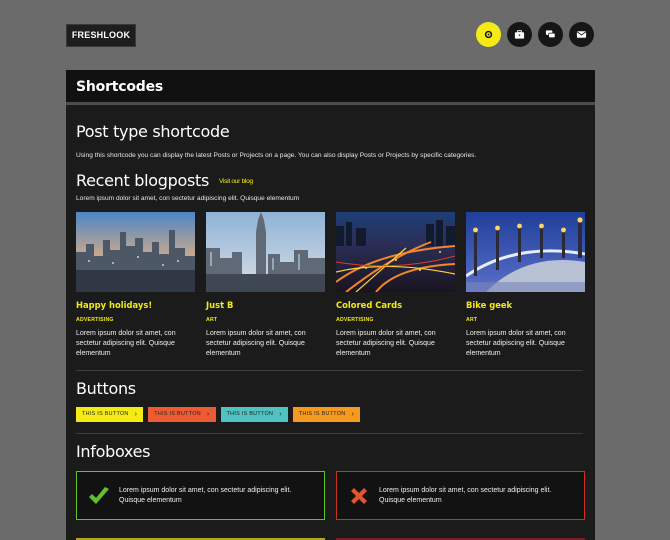 This screenshot has width=670, height=540. I want to click on demo-button-orange: THIS IS BUTTON ›, so click(326, 414).